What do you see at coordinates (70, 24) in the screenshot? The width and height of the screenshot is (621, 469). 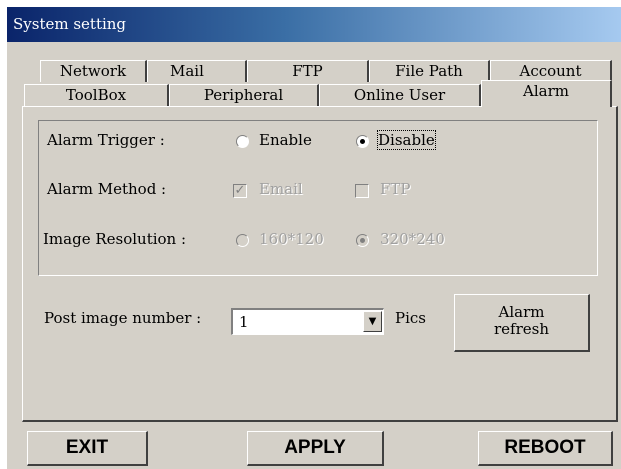 I see `window-title: System setting` at bounding box center [70, 24].